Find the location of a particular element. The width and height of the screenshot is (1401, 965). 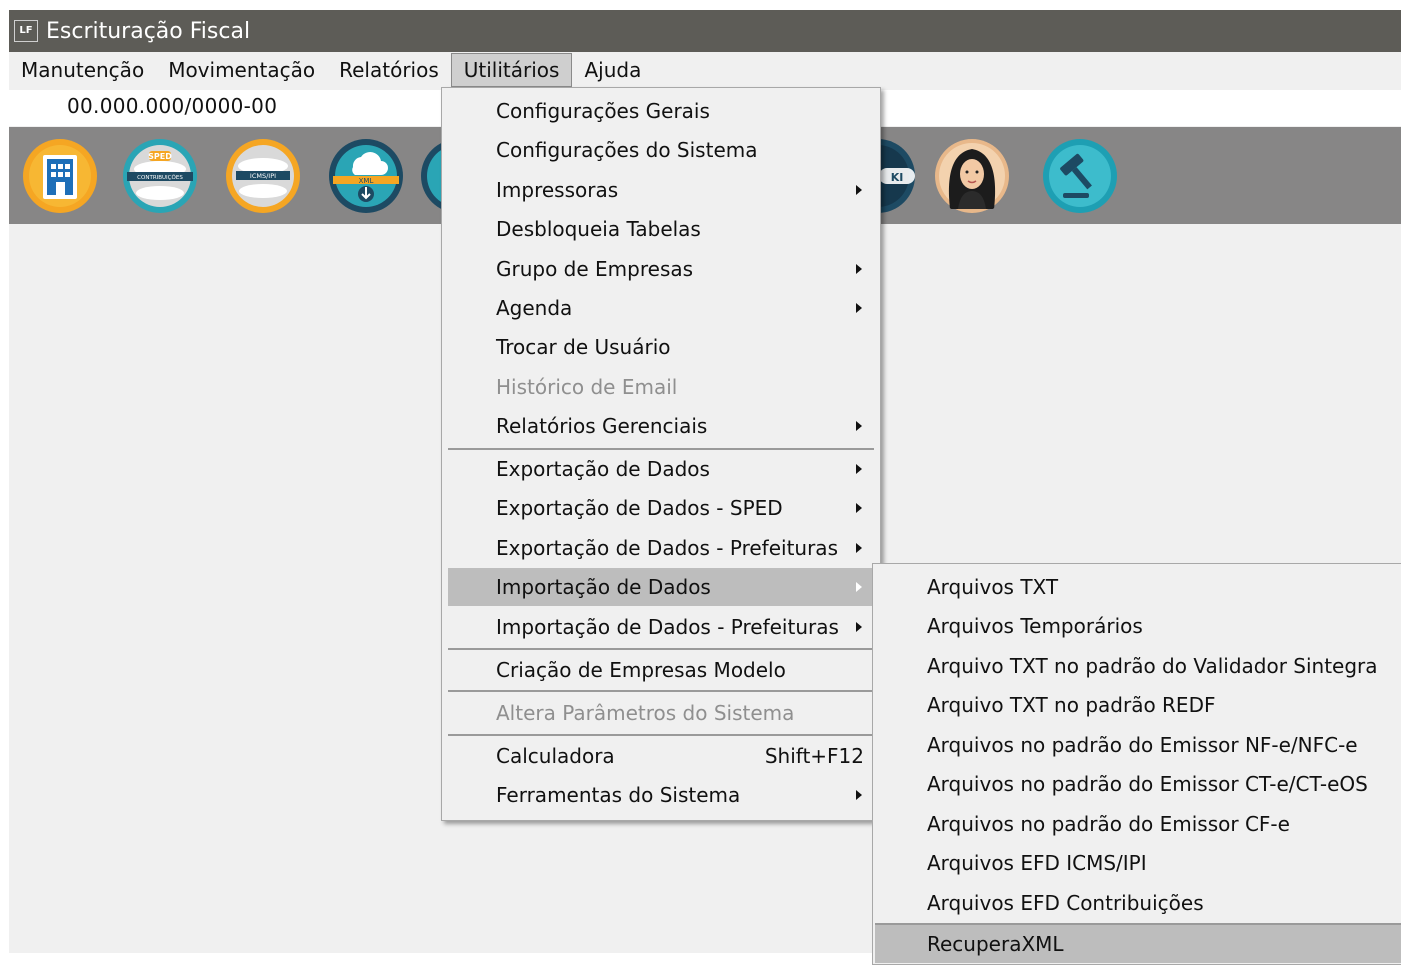

icms-label: ICMS/IPI is located at coordinates (263, 176).